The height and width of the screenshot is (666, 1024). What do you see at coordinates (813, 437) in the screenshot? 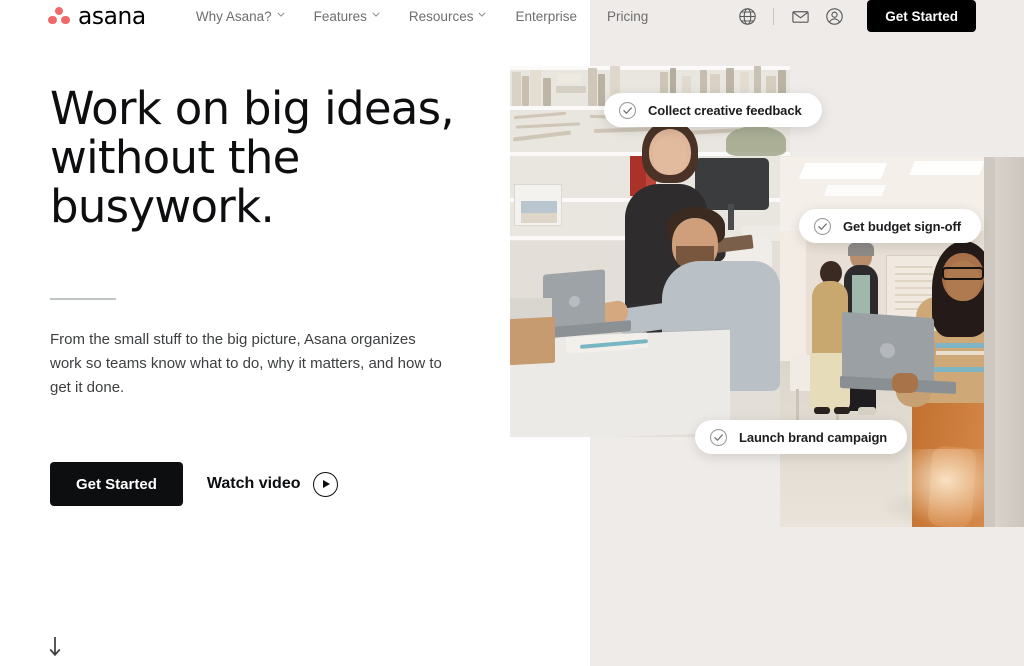
I see `task-pill-label: Launch brand campaign` at bounding box center [813, 437].